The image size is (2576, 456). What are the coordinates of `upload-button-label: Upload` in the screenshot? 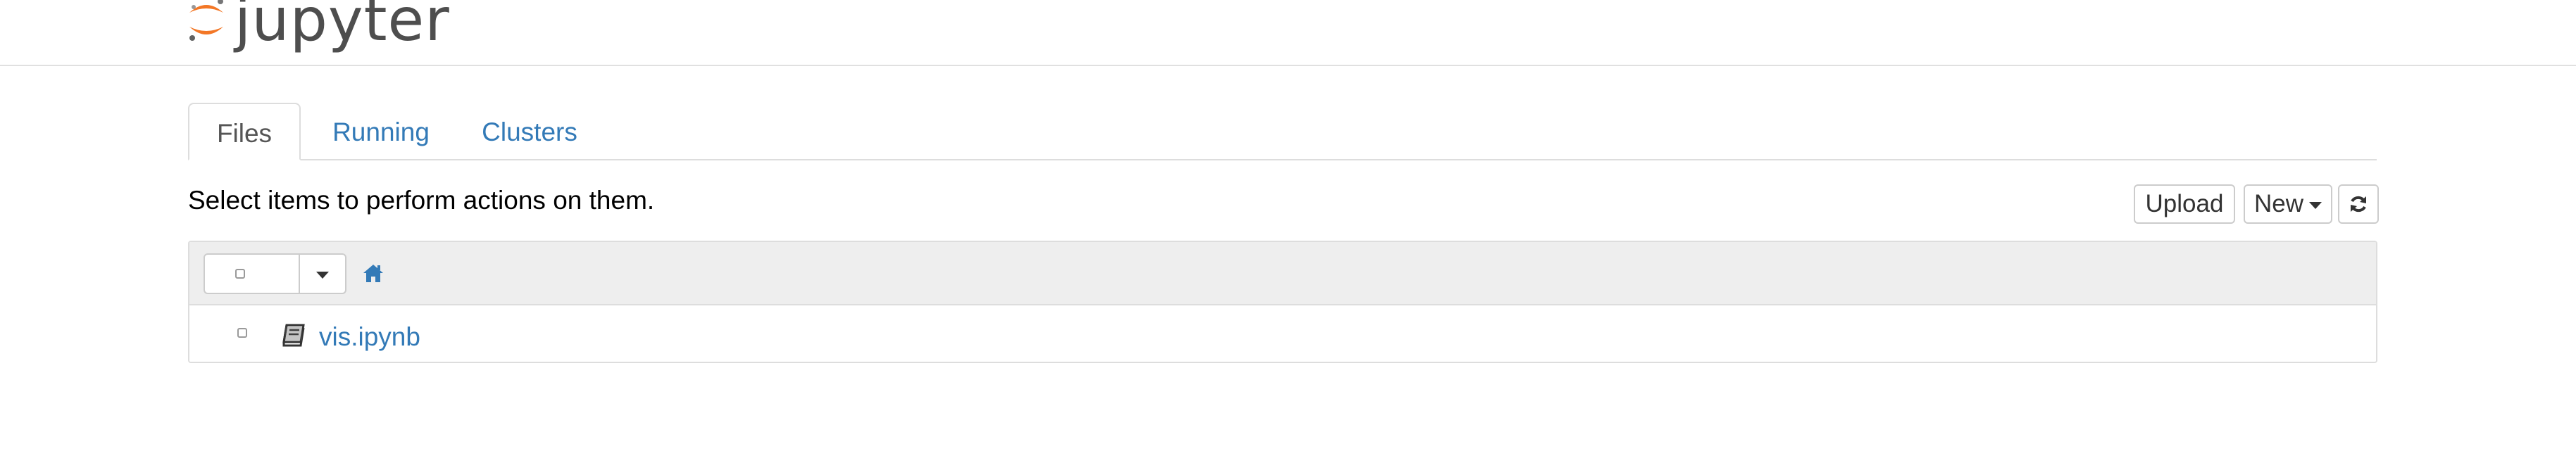 It's located at (2184, 203).